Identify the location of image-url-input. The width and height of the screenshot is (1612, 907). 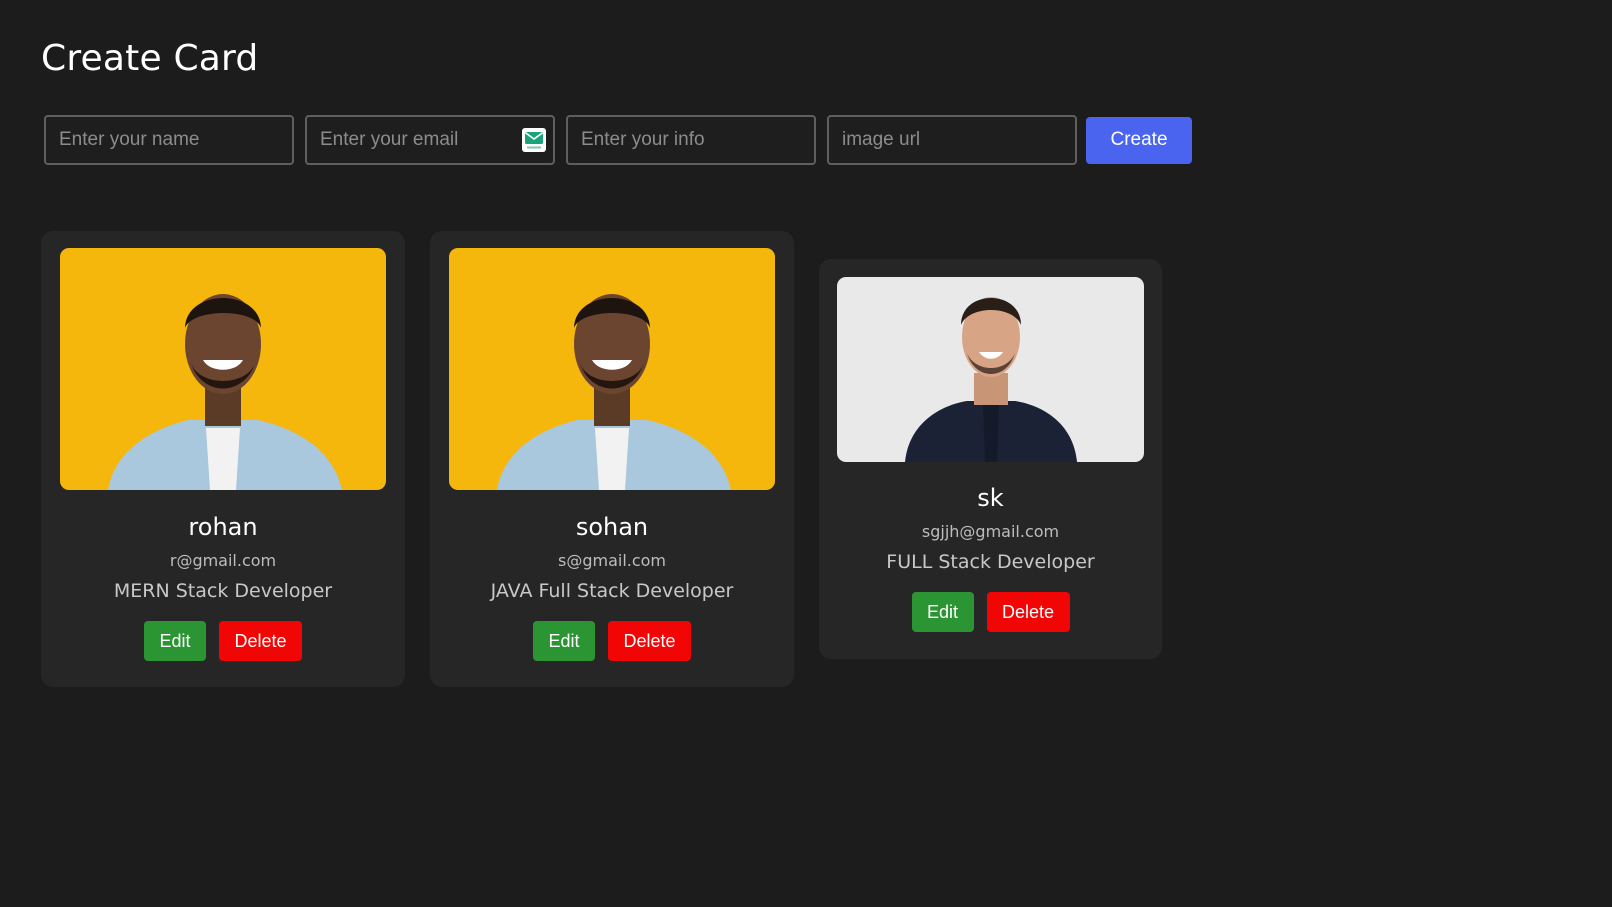
(952, 140).